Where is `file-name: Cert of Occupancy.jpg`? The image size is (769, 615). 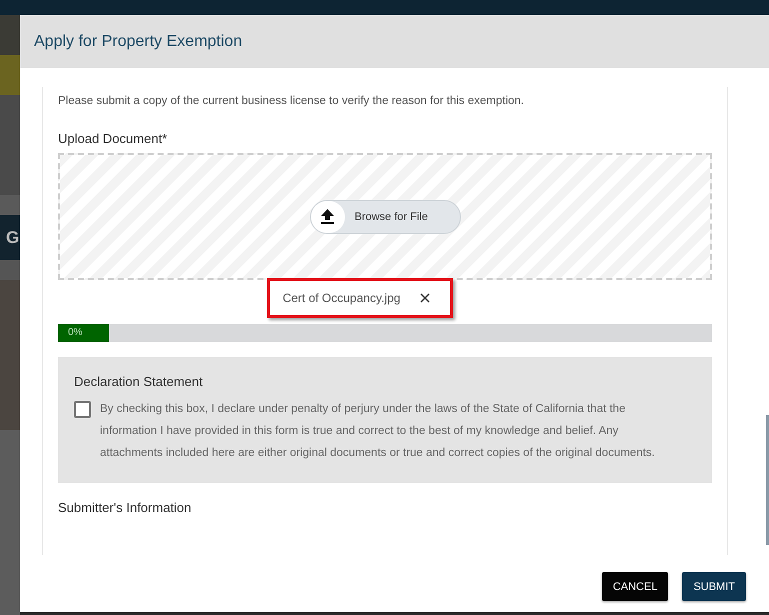 file-name: Cert of Occupancy.jpg is located at coordinates (341, 298).